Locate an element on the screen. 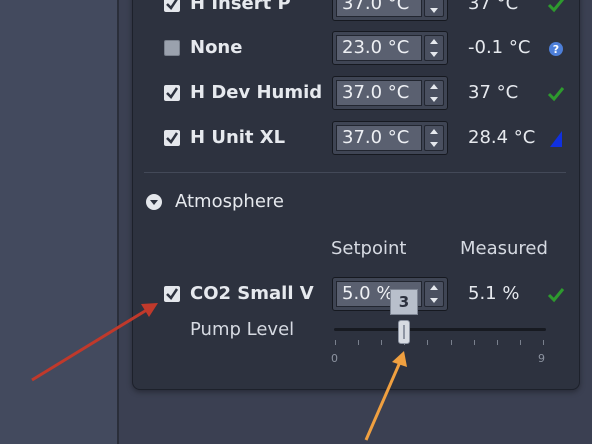  atmosphere-section-header: Atmosphere is located at coordinates (296, 203).